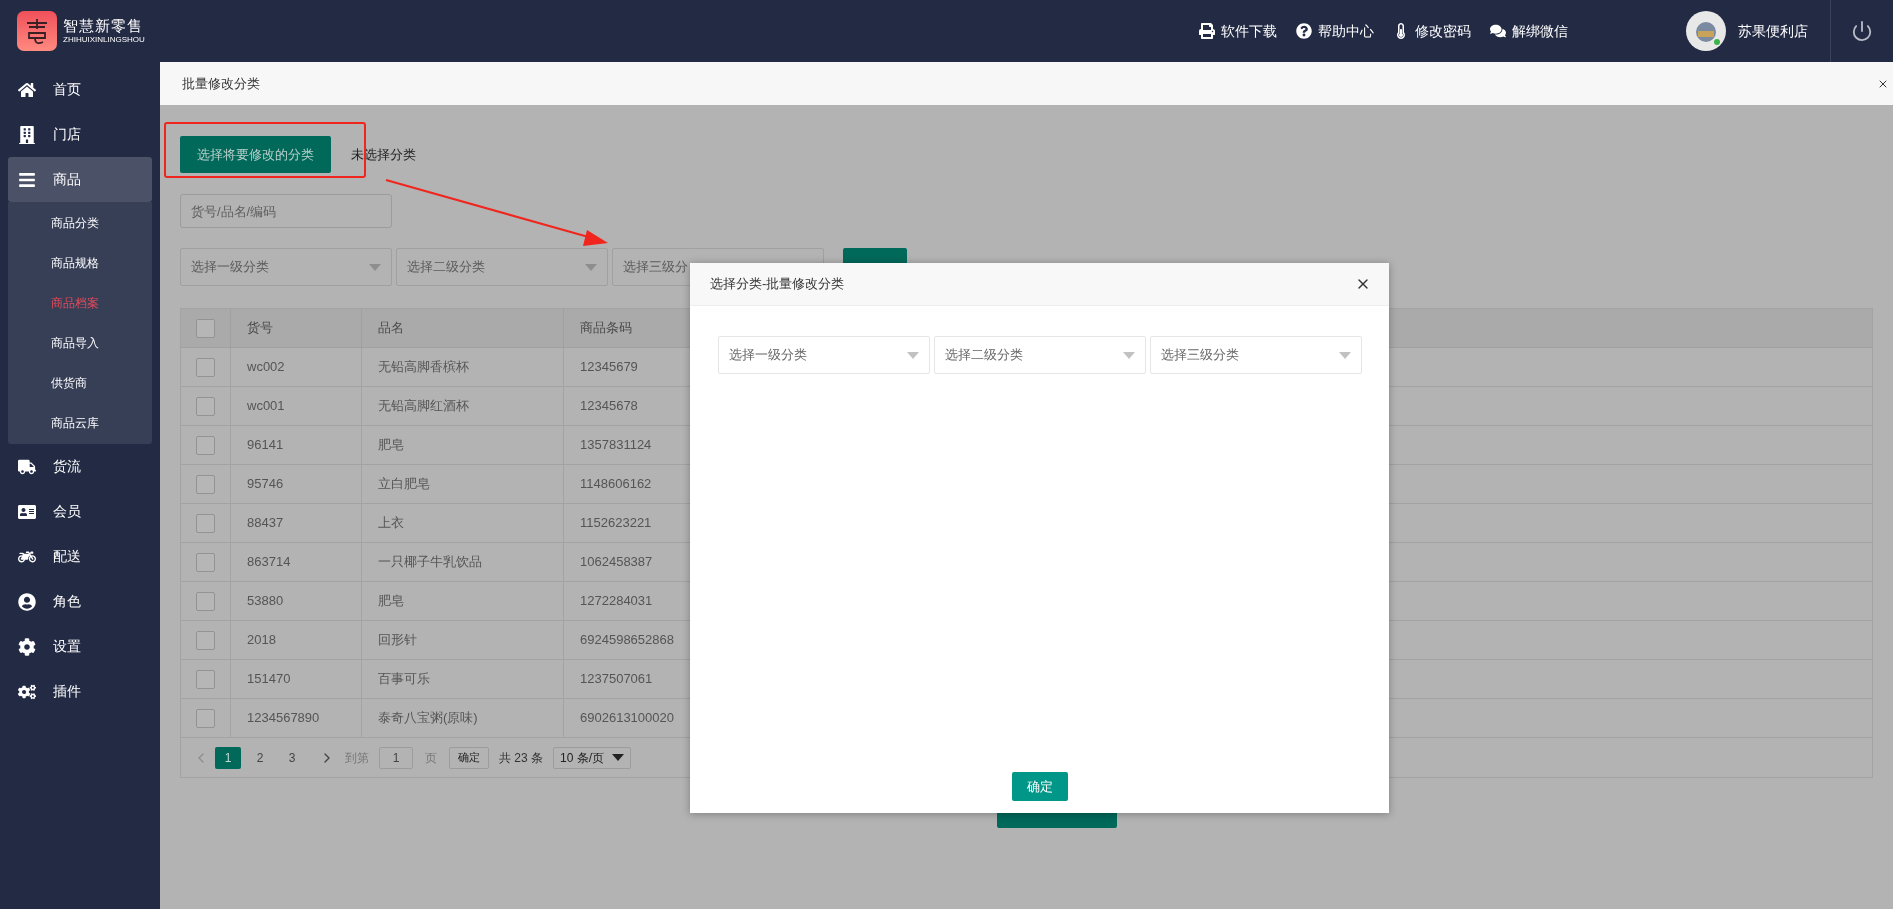  What do you see at coordinates (265, 601) in the screenshot?
I see `table-cell-text: 53880` at bounding box center [265, 601].